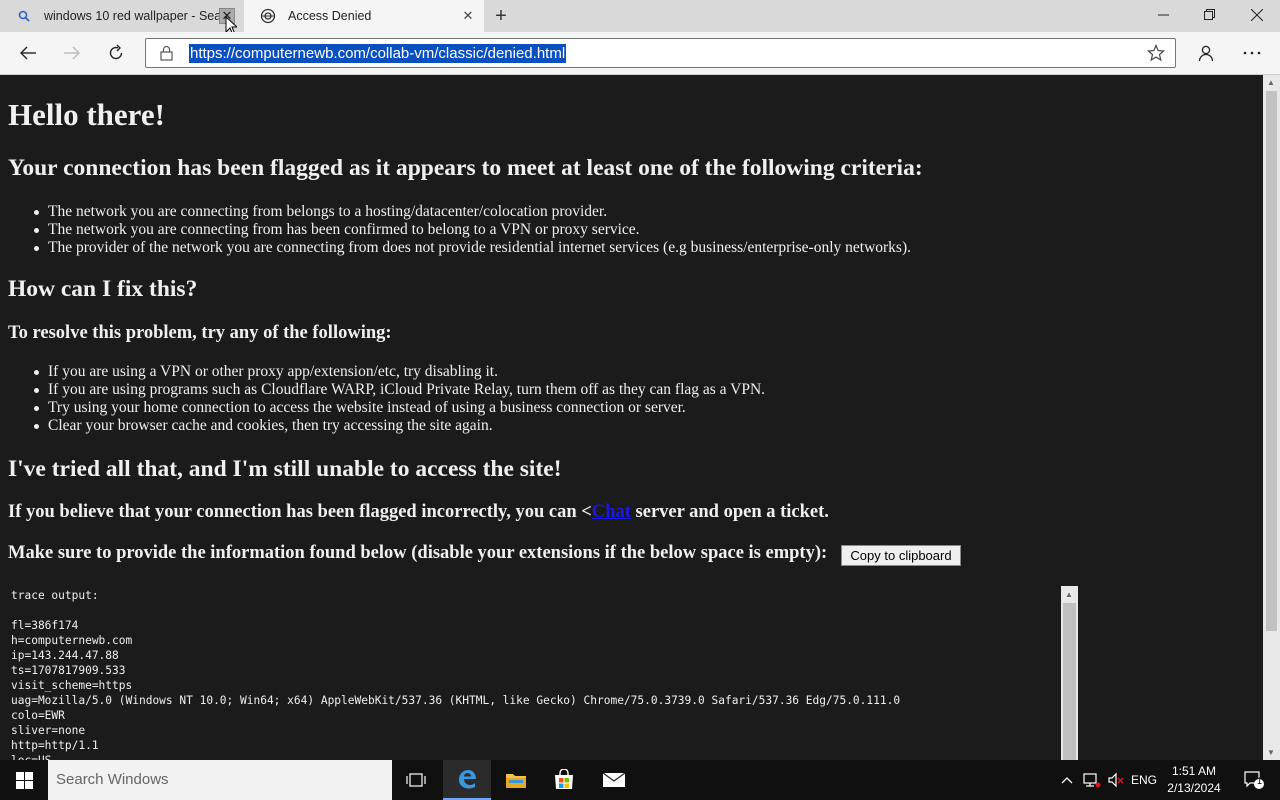 This screenshot has height=800, width=1280. What do you see at coordinates (1260, 781) in the screenshot?
I see `notification-count: 1` at bounding box center [1260, 781].